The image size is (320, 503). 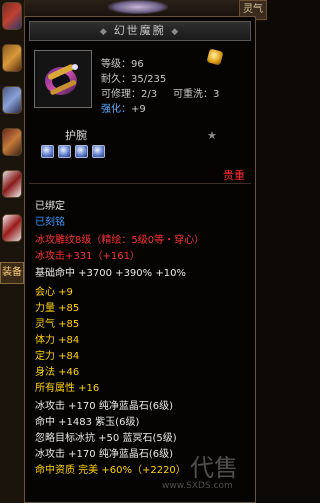 I want to click on item-durability: 耐久：35/235, so click(x=134, y=79).